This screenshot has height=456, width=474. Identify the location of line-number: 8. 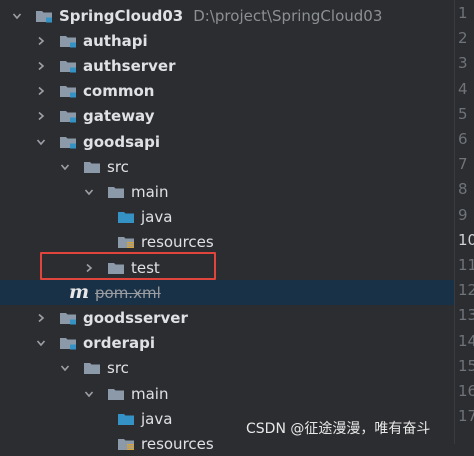
(463, 189).